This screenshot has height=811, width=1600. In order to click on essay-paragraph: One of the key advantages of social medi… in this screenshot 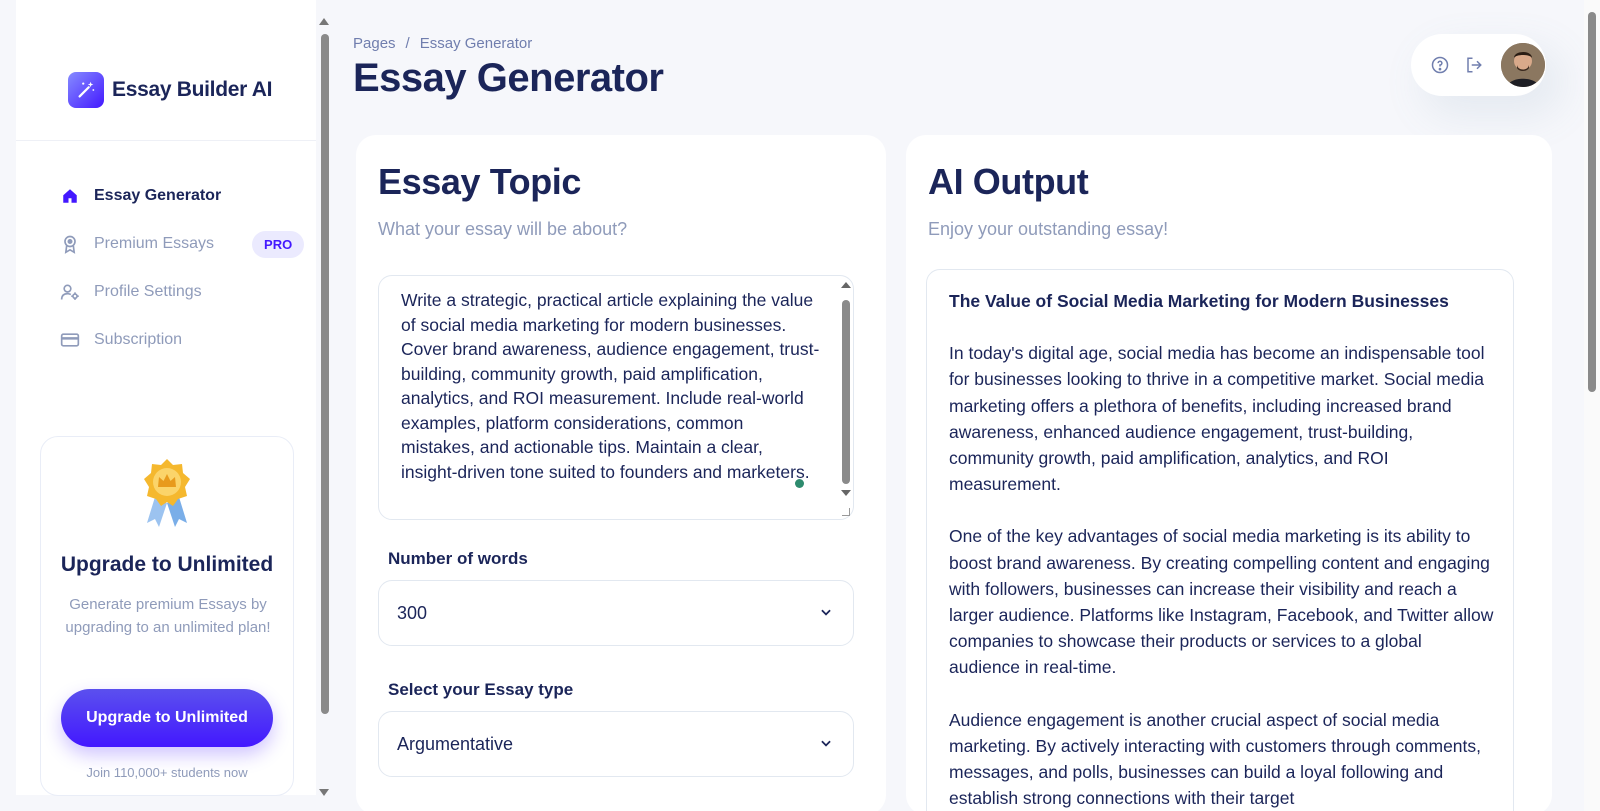, I will do `click(1221, 602)`.